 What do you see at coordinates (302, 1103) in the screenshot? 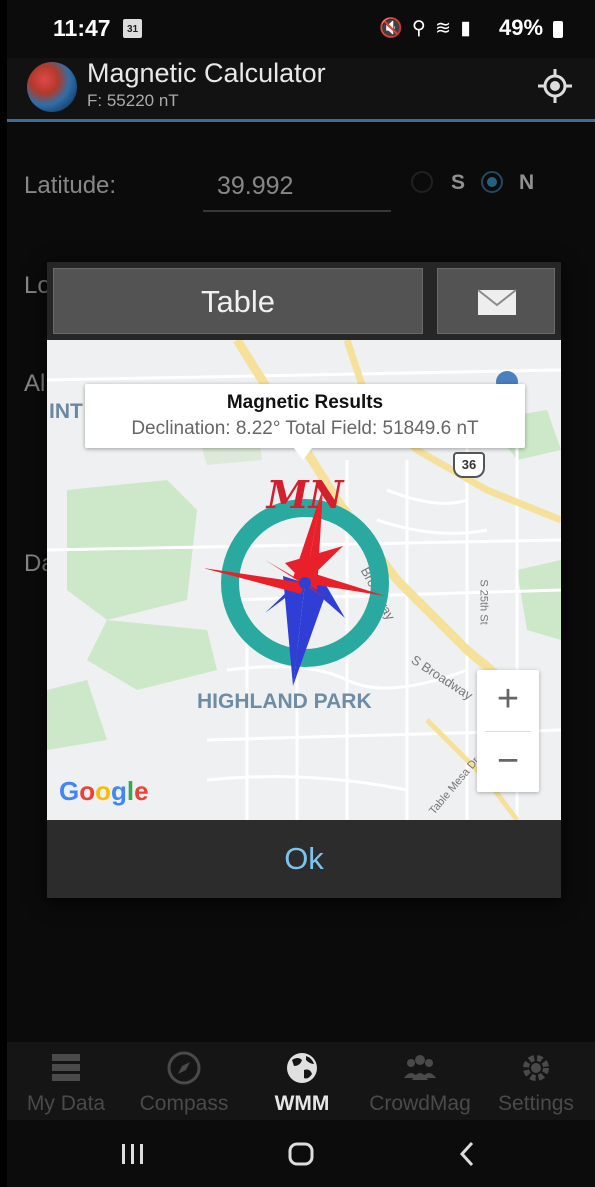
I see `tab-label: WMM` at bounding box center [302, 1103].